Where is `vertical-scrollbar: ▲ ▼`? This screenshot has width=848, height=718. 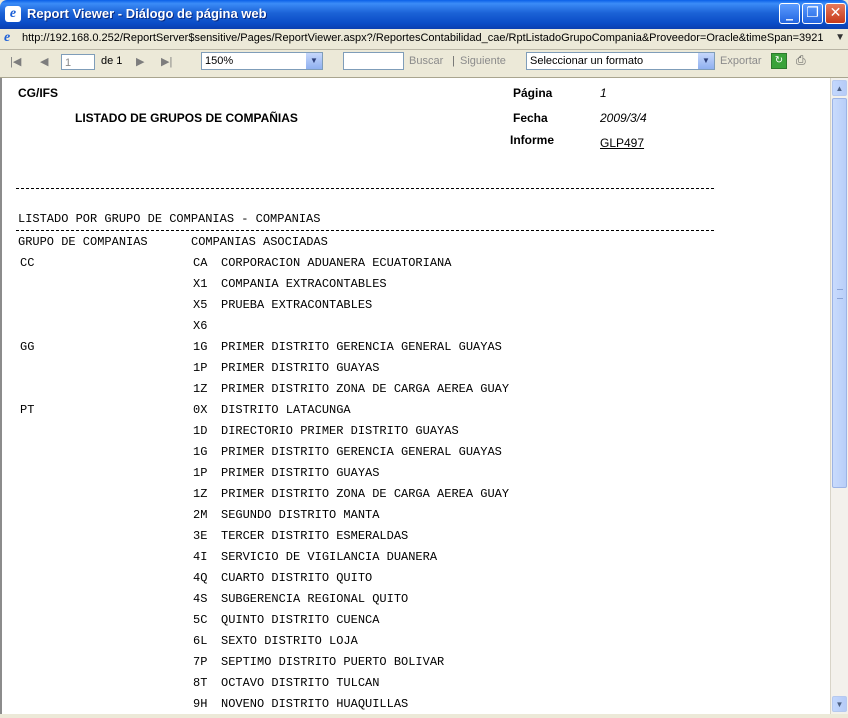
vertical-scrollbar: ▲ ▼ is located at coordinates (839, 396).